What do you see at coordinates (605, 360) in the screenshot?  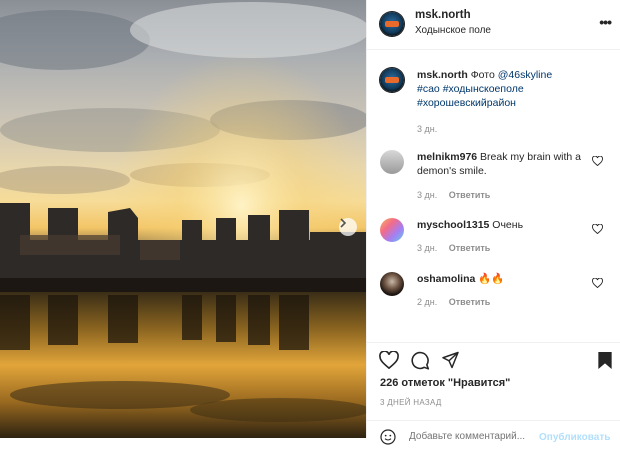 I see `bookmark-icon` at bounding box center [605, 360].